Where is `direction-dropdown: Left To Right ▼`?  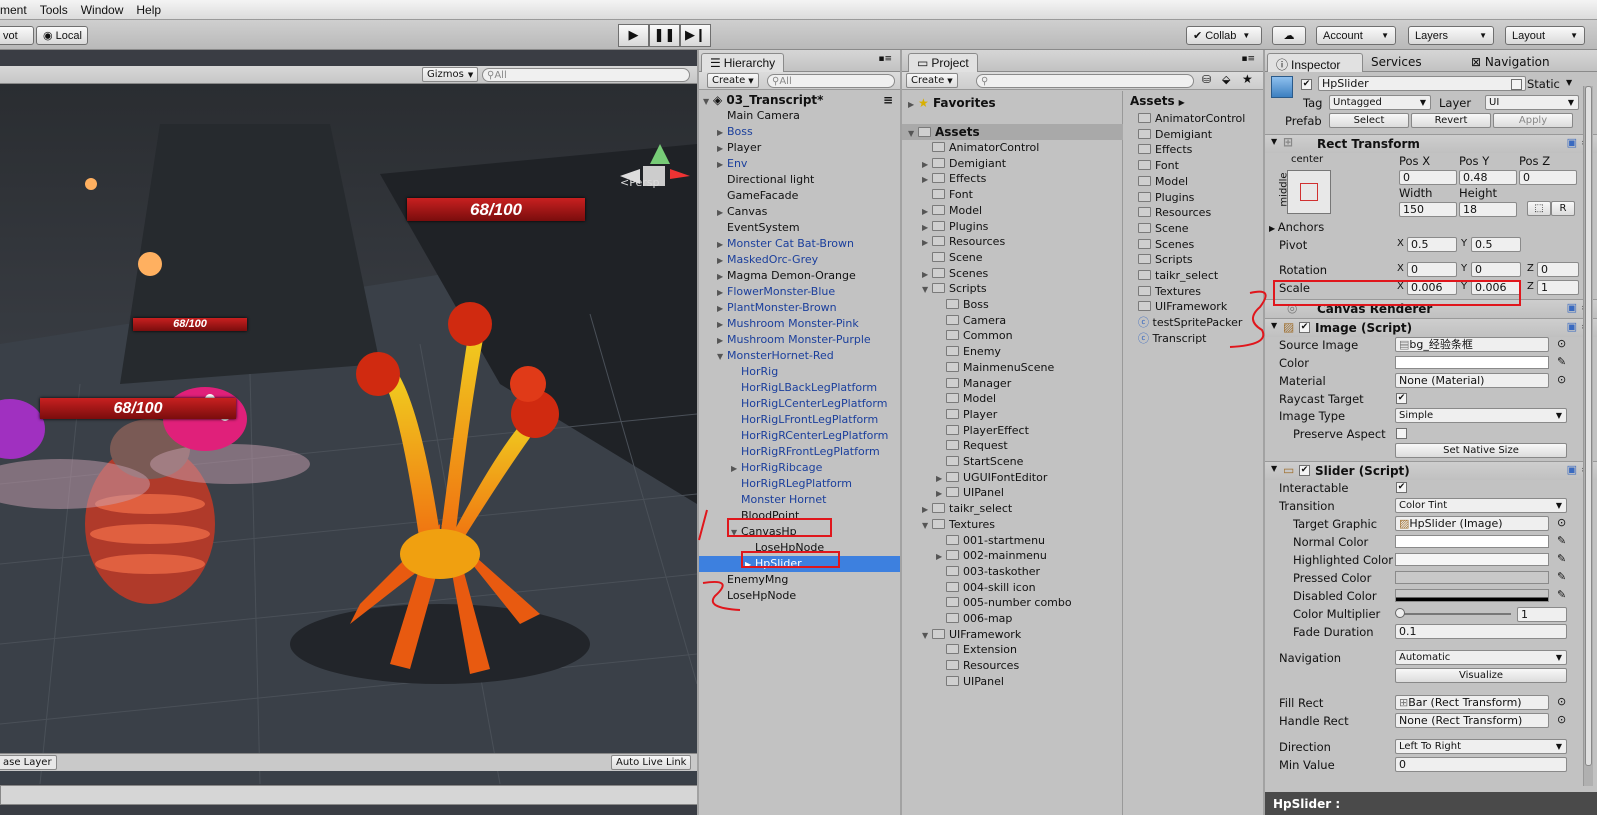 direction-dropdown: Left To Right ▼ is located at coordinates (1481, 746).